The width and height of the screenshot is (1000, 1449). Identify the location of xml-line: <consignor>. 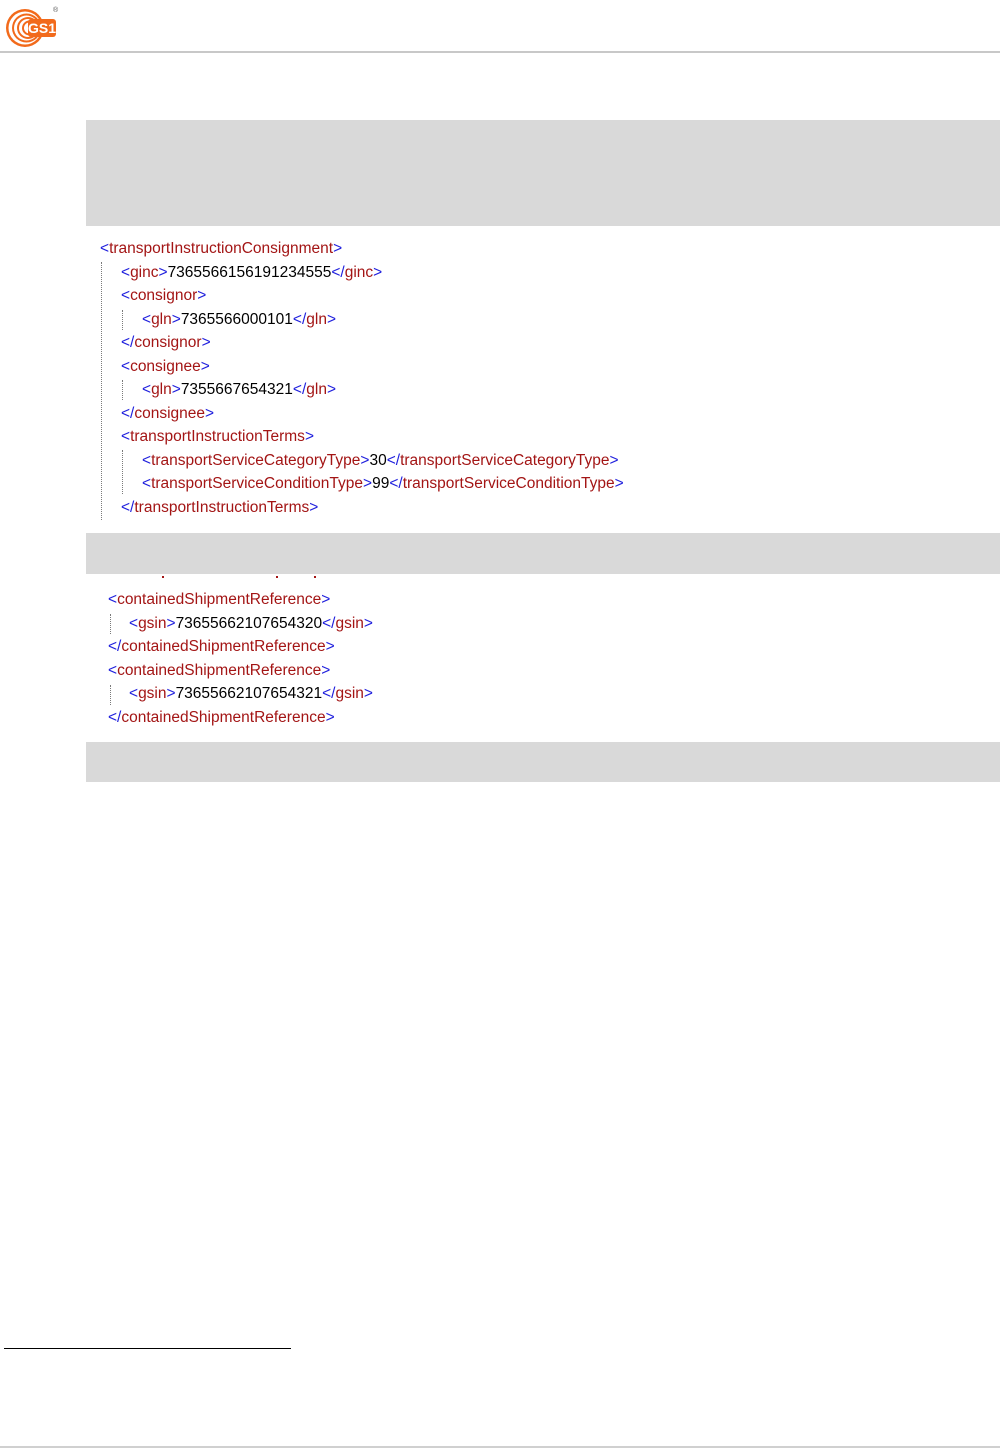
(362, 296).